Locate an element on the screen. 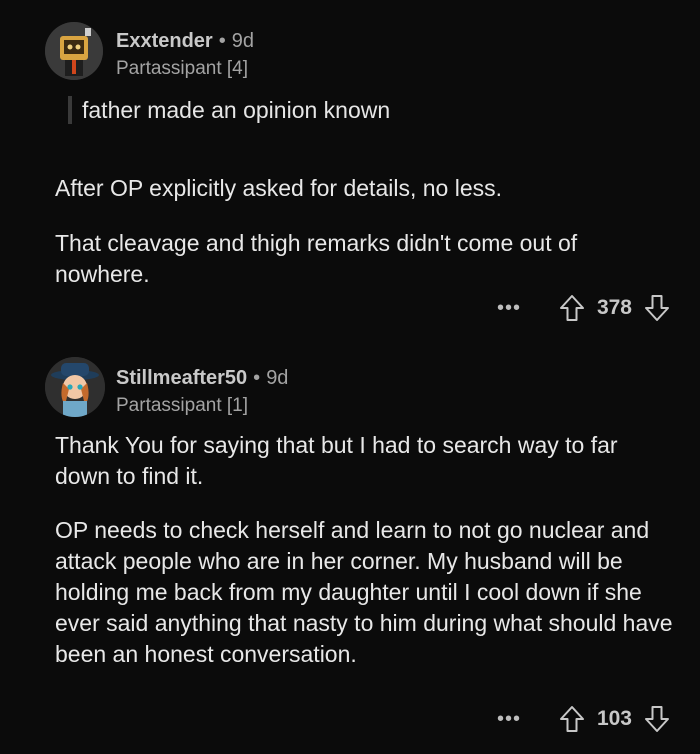 This screenshot has width=700, height=754. robot-avatar-icon is located at coordinates (74, 51).